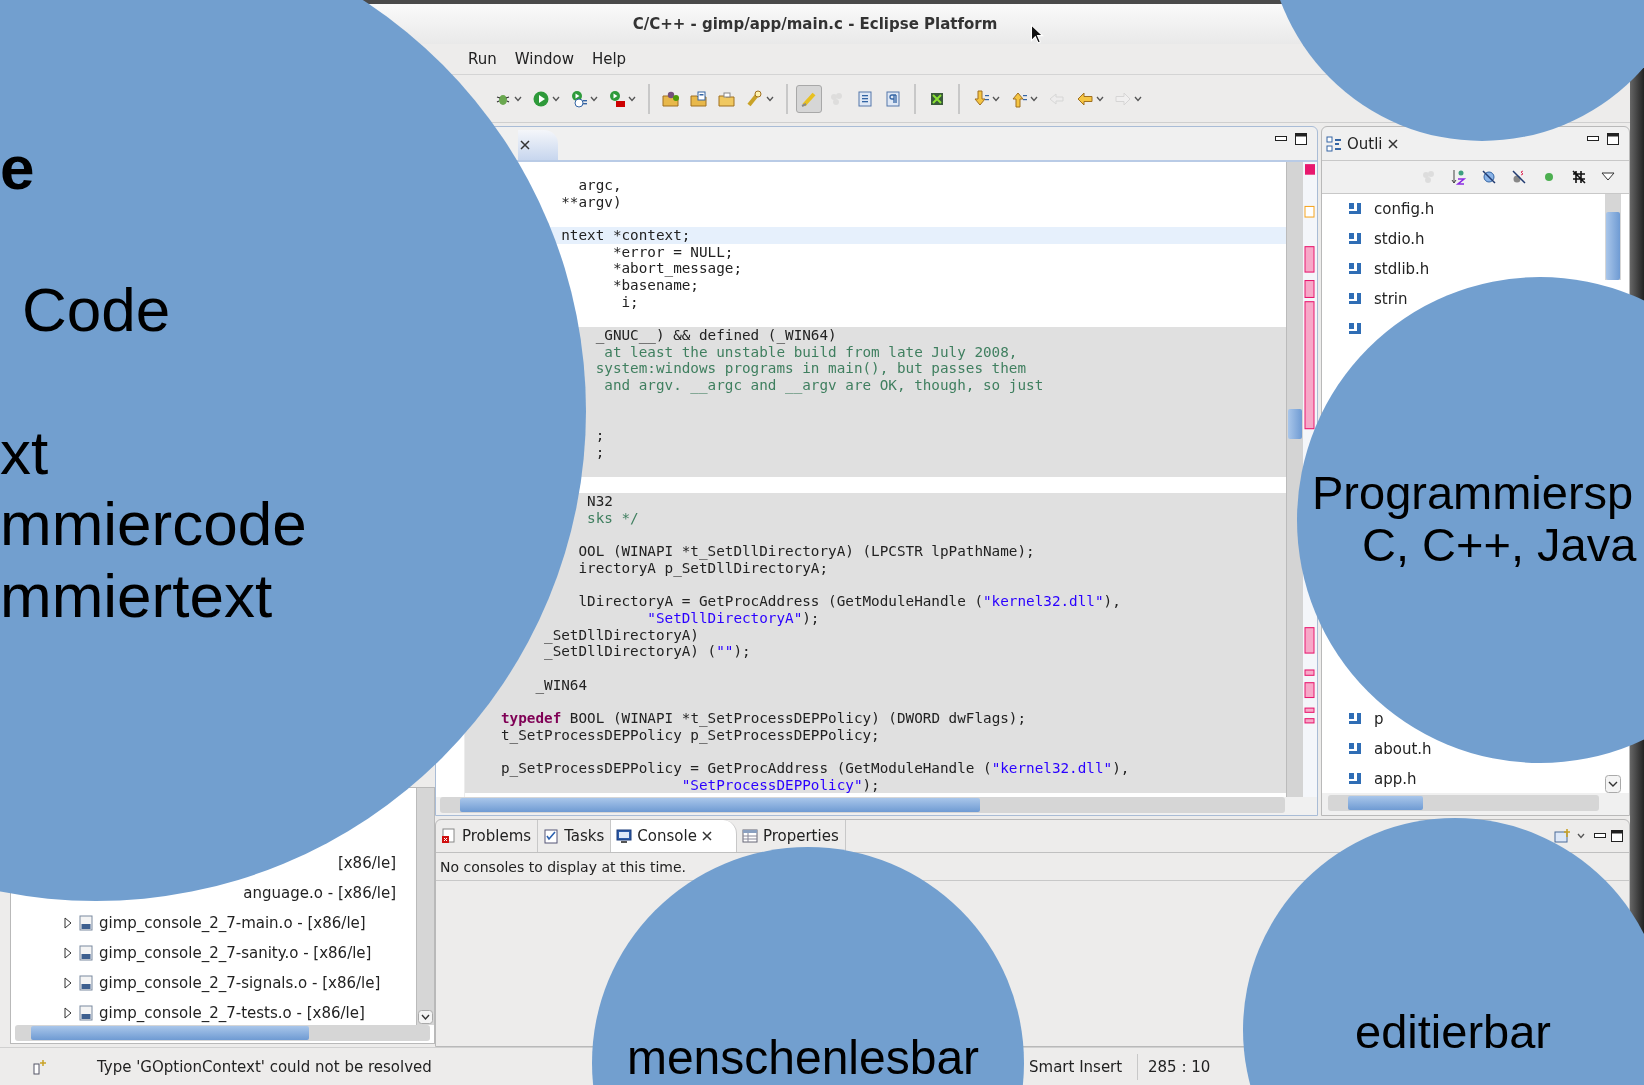  Describe the element at coordinates (487, 836) in the screenshot. I see `panel-tab: Problems` at that location.